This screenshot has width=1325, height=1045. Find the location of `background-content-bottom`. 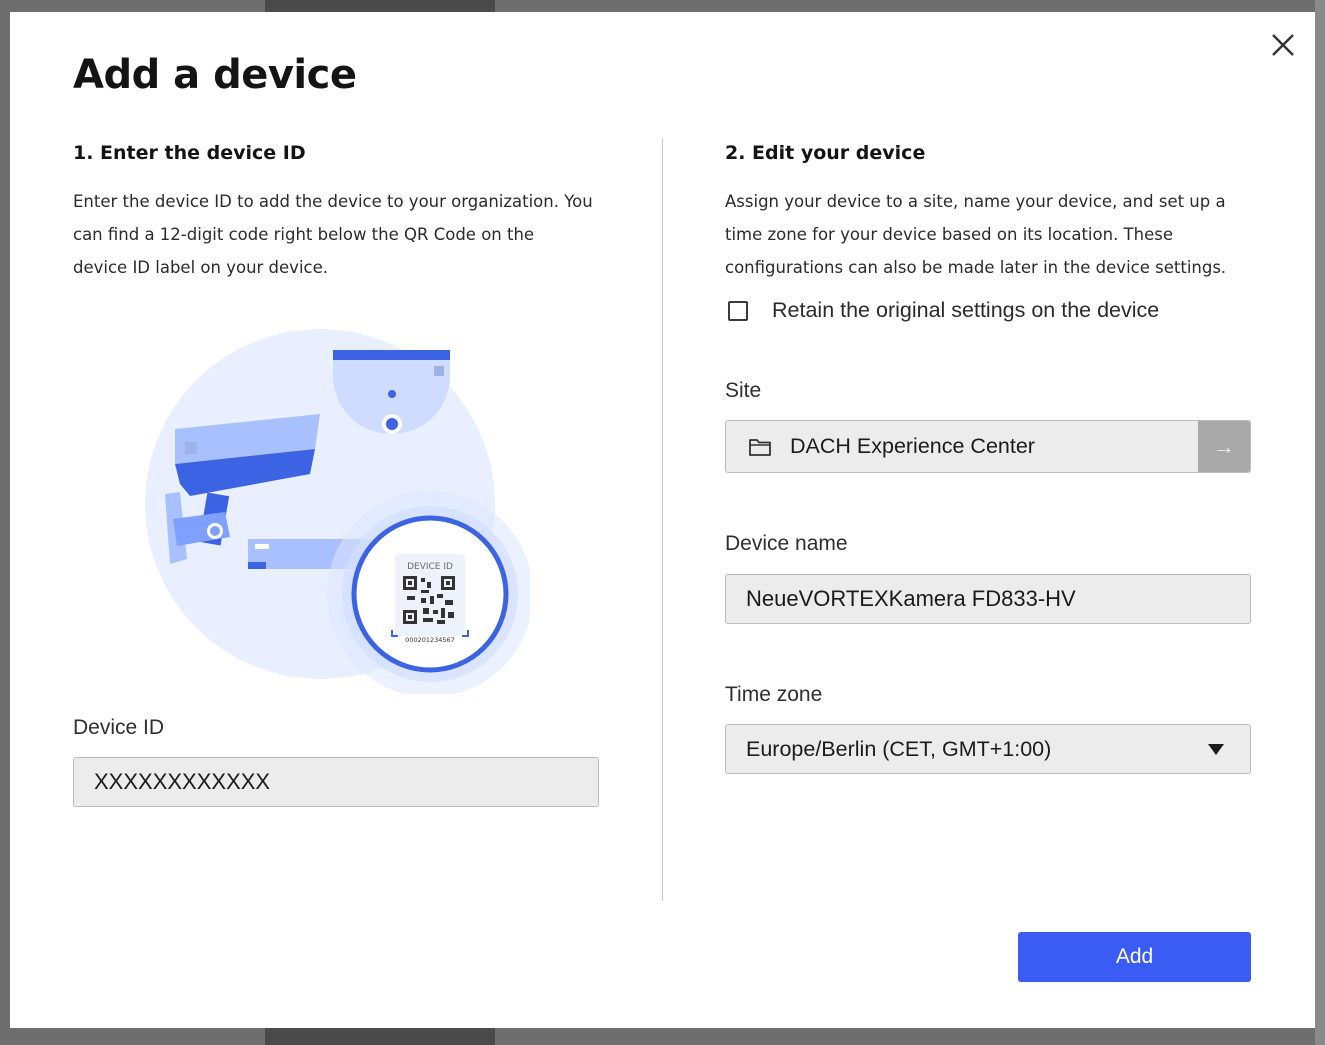

background-content-bottom is located at coordinates (380, 1036).